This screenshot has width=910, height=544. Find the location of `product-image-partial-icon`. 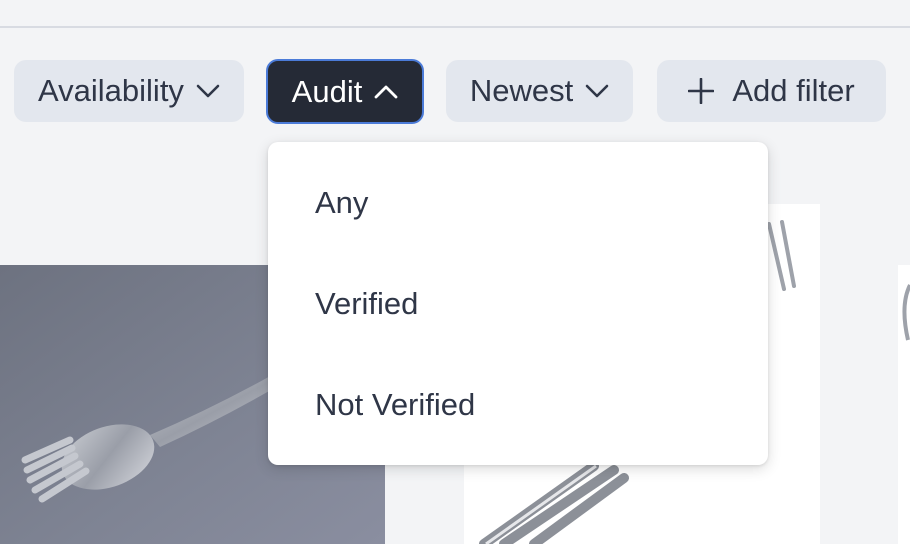

product-image-partial-icon is located at coordinates (904, 404).